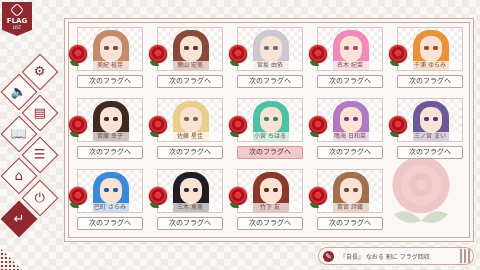  What do you see at coordinates (350, 120) in the screenshot?
I see `character-portrait: 鳴海 日和菜` at bounding box center [350, 120].